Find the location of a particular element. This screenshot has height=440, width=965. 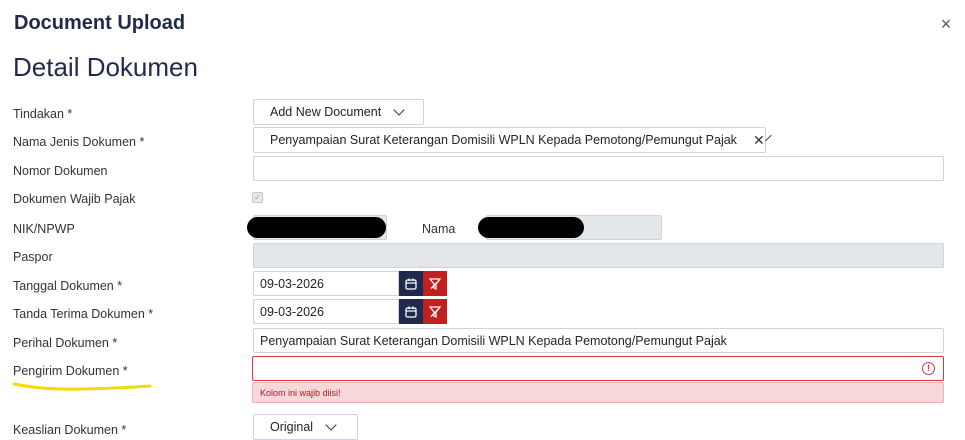

error-icon: ! is located at coordinates (928, 368).